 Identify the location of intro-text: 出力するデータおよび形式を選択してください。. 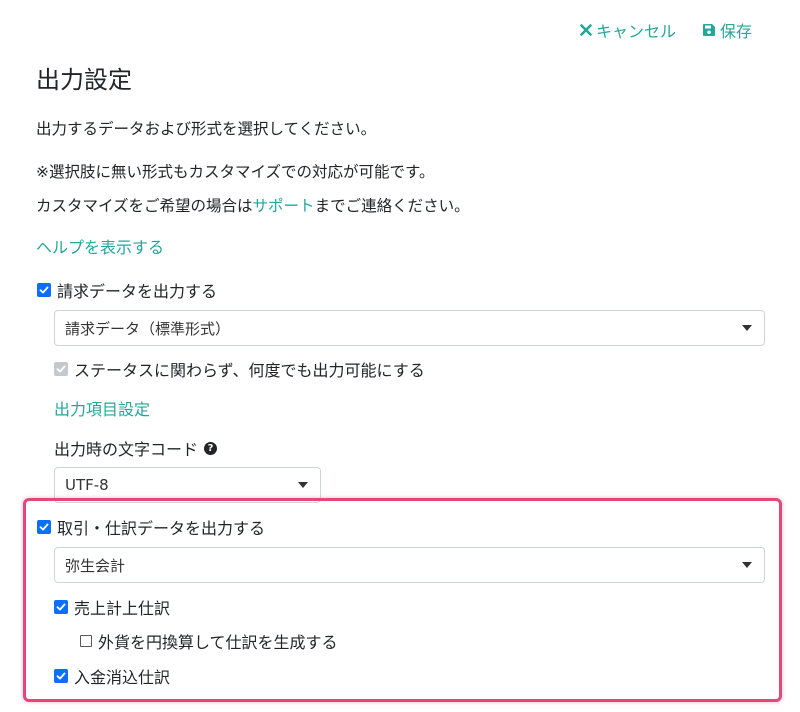
(206, 129).